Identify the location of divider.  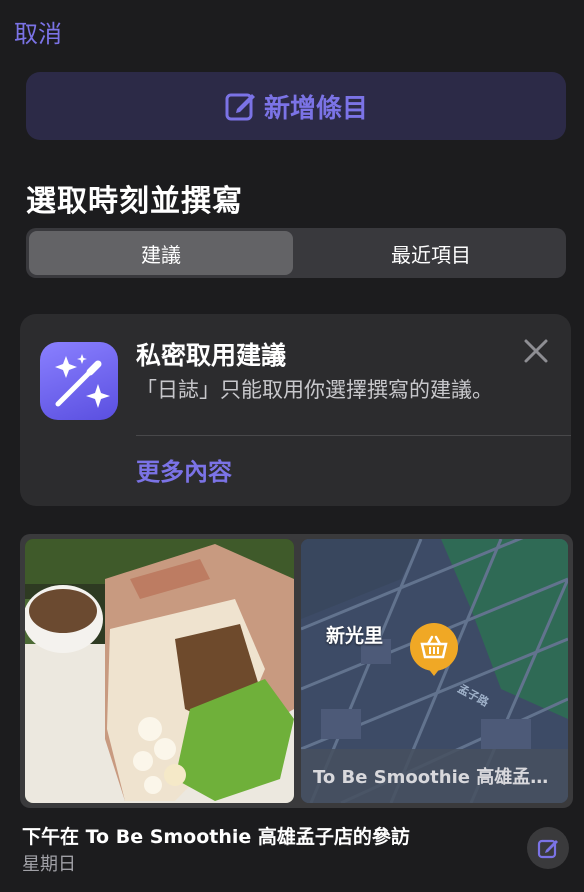
(353, 435).